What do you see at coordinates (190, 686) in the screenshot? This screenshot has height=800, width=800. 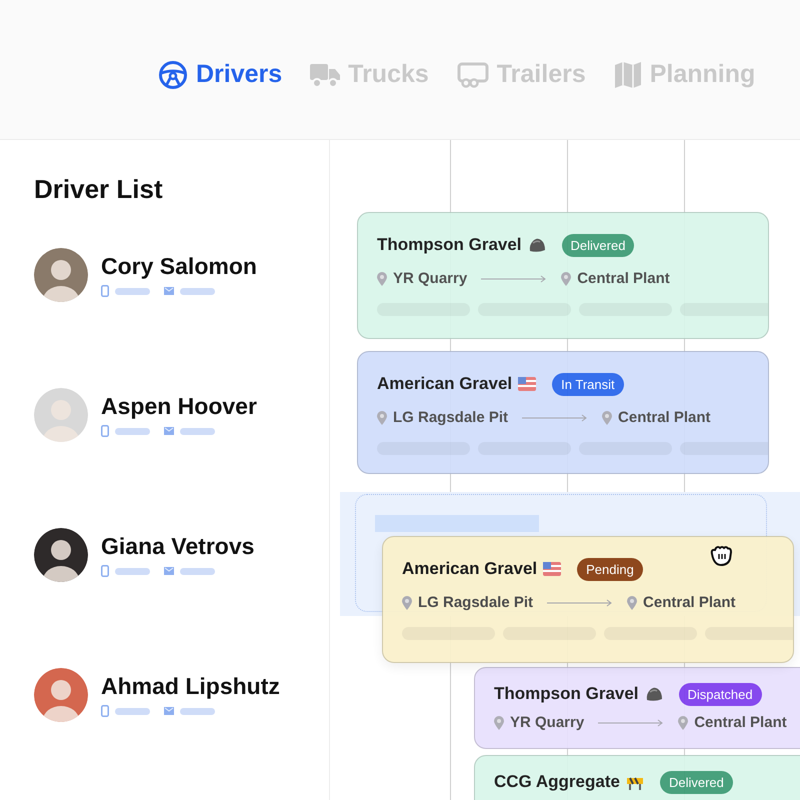 I see `driver-name: Ahmad Lipshutz` at bounding box center [190, 686].